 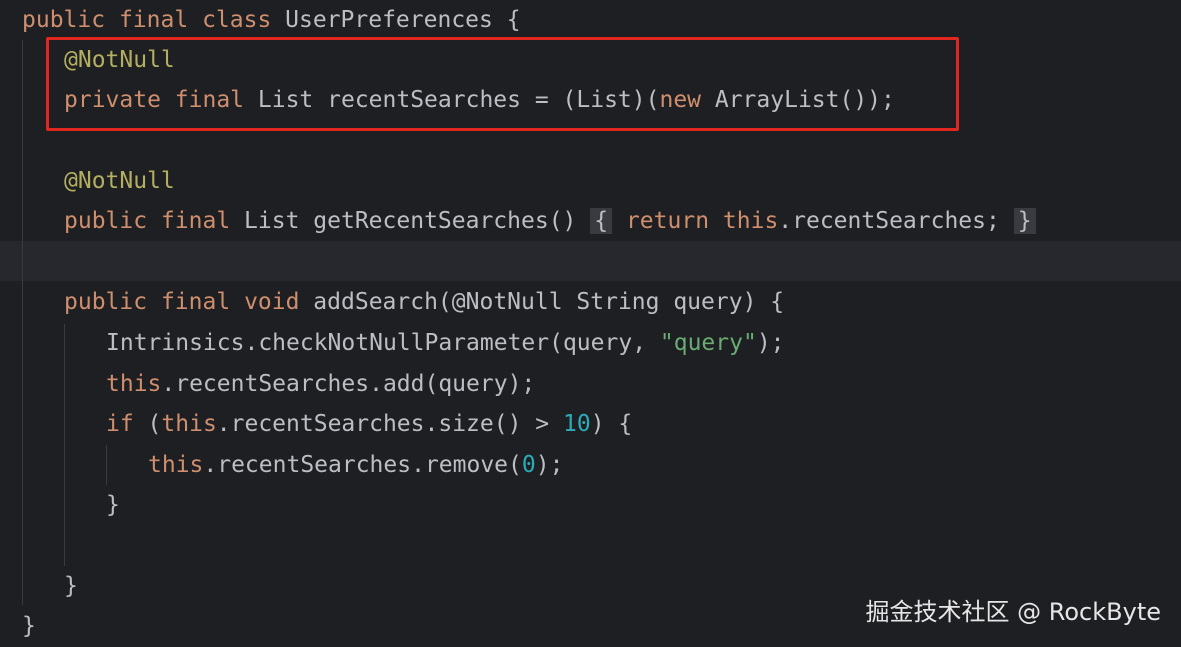 What do you see at coordinates (590, 261) in the screenshot?
I see `current-line-highlight` at bounding box center [590, 261].